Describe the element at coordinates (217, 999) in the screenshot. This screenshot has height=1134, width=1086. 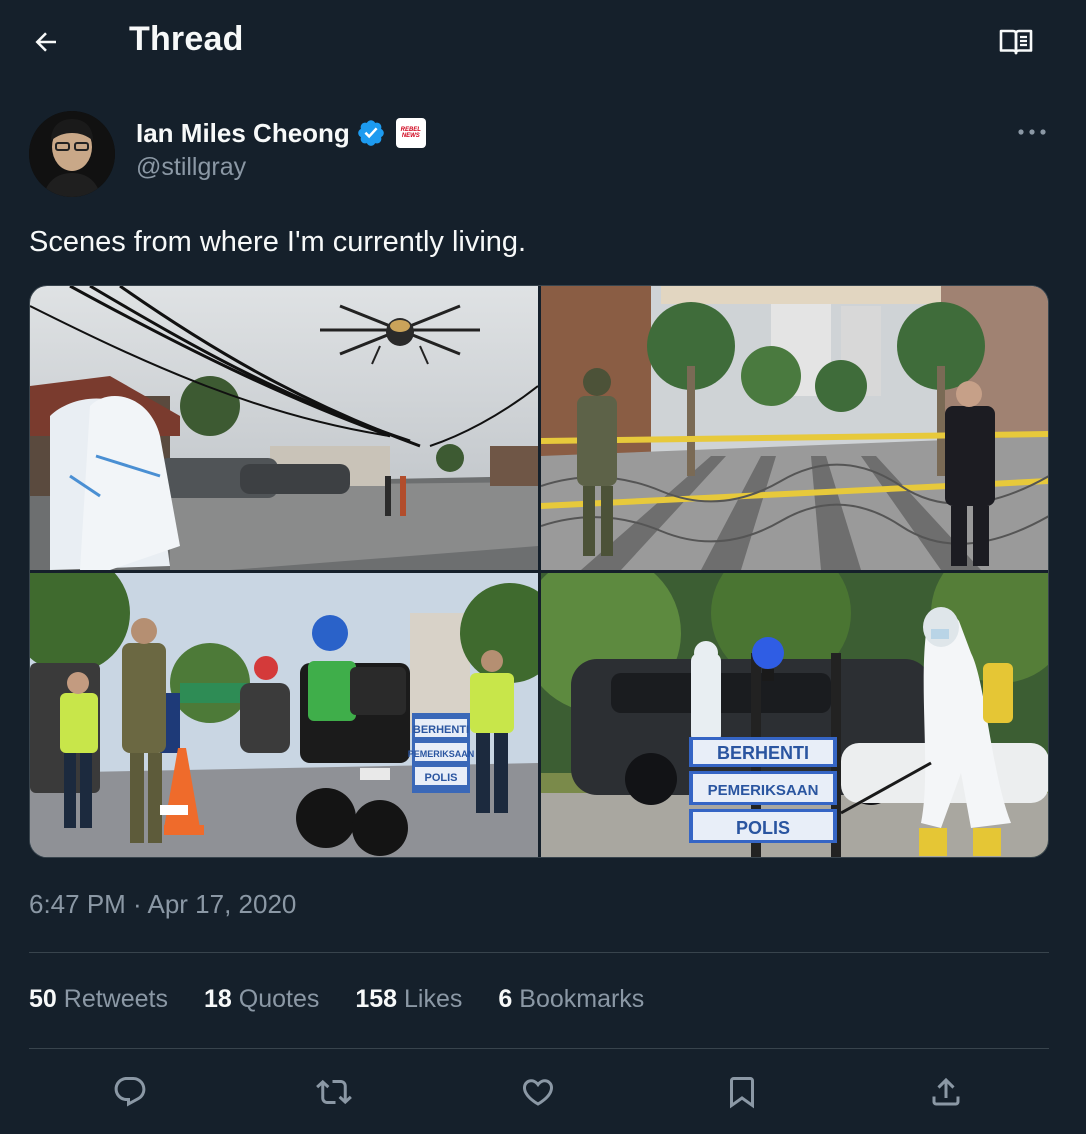
I see `quotes-count: 18` at that location.